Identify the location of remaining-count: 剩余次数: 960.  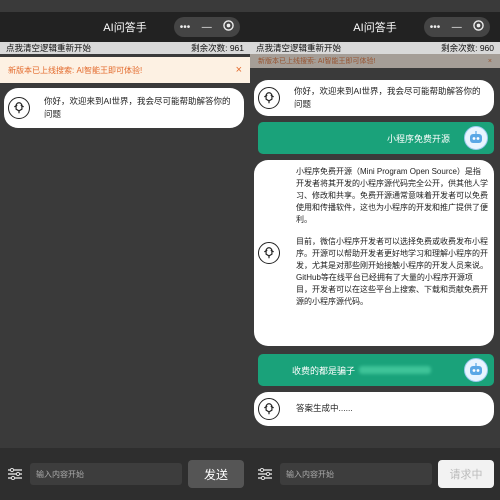
(467, 48).